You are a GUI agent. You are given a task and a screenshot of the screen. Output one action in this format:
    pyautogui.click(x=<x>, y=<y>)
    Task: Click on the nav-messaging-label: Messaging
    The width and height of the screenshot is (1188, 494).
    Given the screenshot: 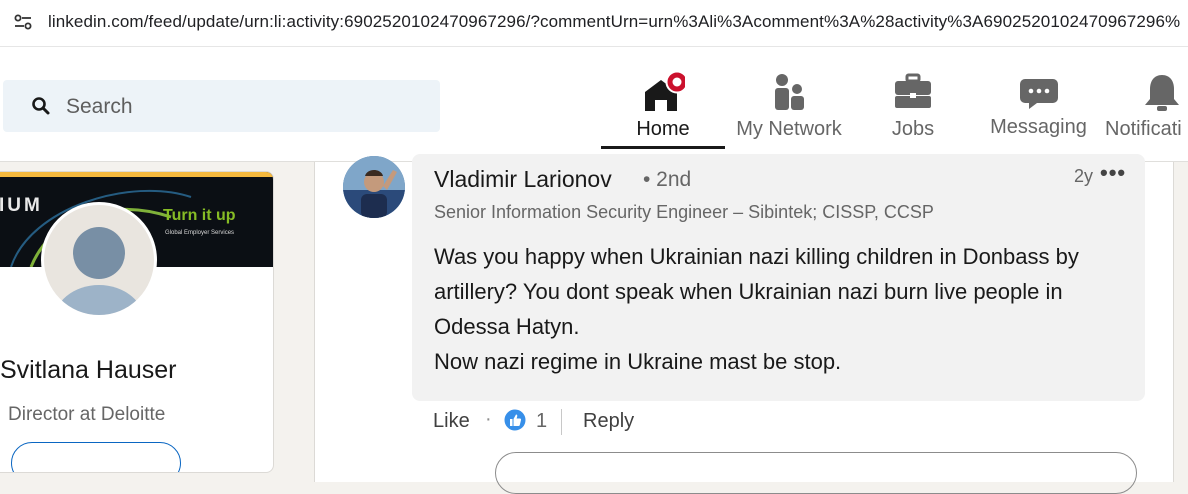 What is the action you would take?
    pyautogui.click(x=1038, y=127)
    